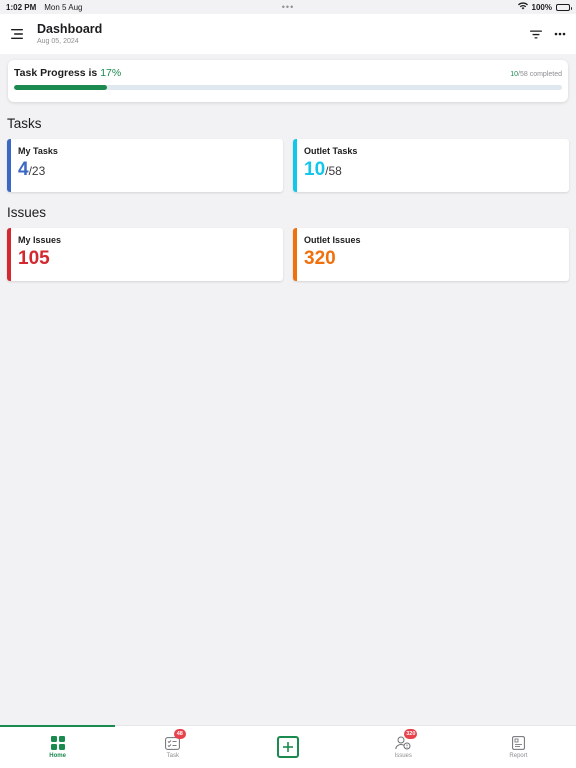 This screenshot has height=768, width=576. Describe the element at coordinates (315, 169) in the screenshot. I see `card-count: 10` at that location.